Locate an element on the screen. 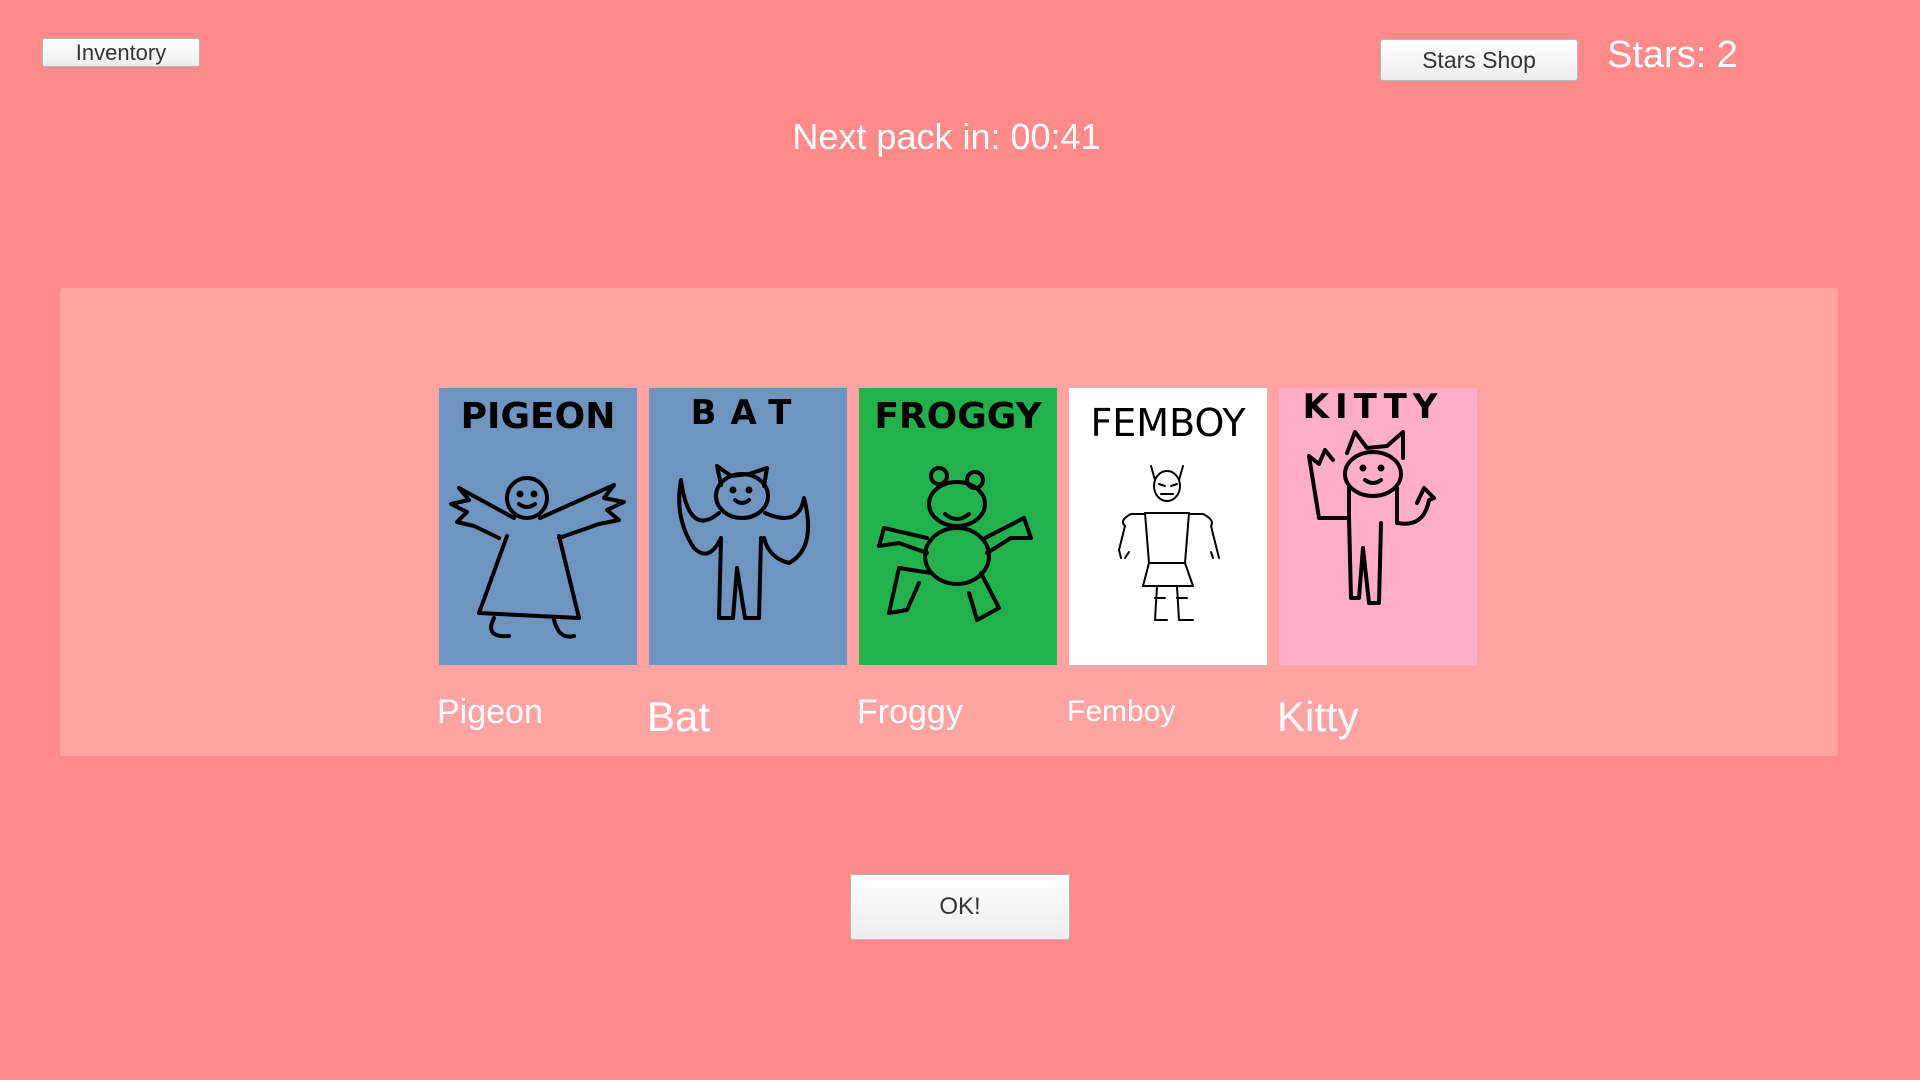  card-title-femboy: FEMBOY is located at coordinates (1168, 423).